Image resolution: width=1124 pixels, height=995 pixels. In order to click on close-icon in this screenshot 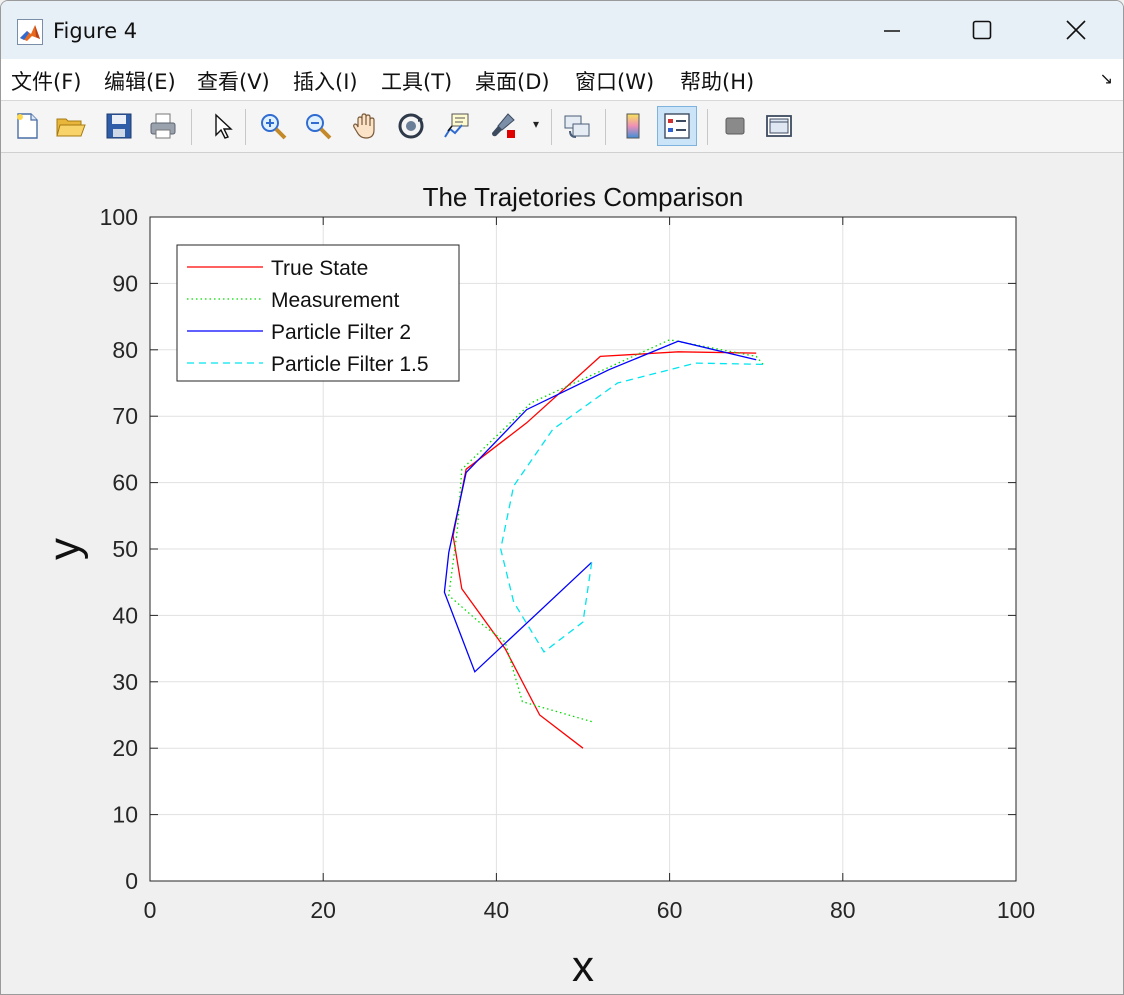, I will do `click(1076, 30)`.